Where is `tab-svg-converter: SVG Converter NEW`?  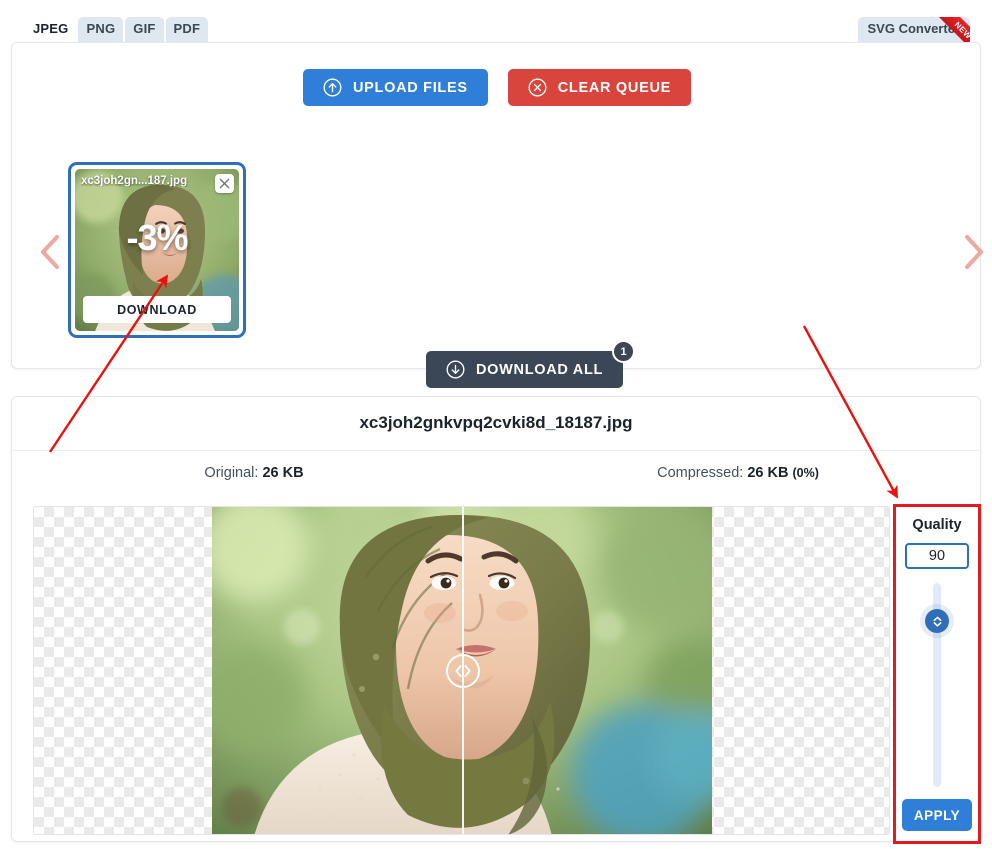 tab-svg-converter: SVG Converter NEW is located at coordinates (913, 30).